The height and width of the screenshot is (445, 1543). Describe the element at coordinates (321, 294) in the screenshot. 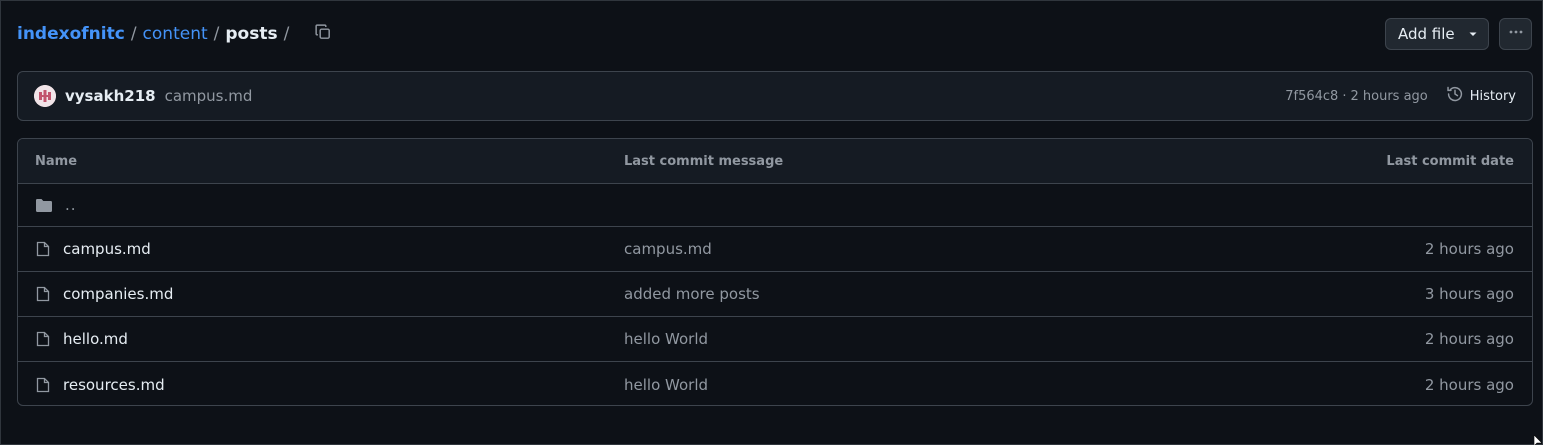

I see `file-name-cell: companies.md` at that location.